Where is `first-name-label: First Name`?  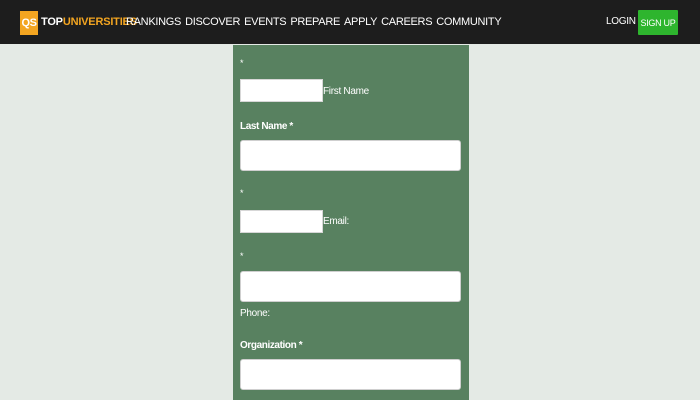 first-name-label: First Name is located at coordinates (346, 91).